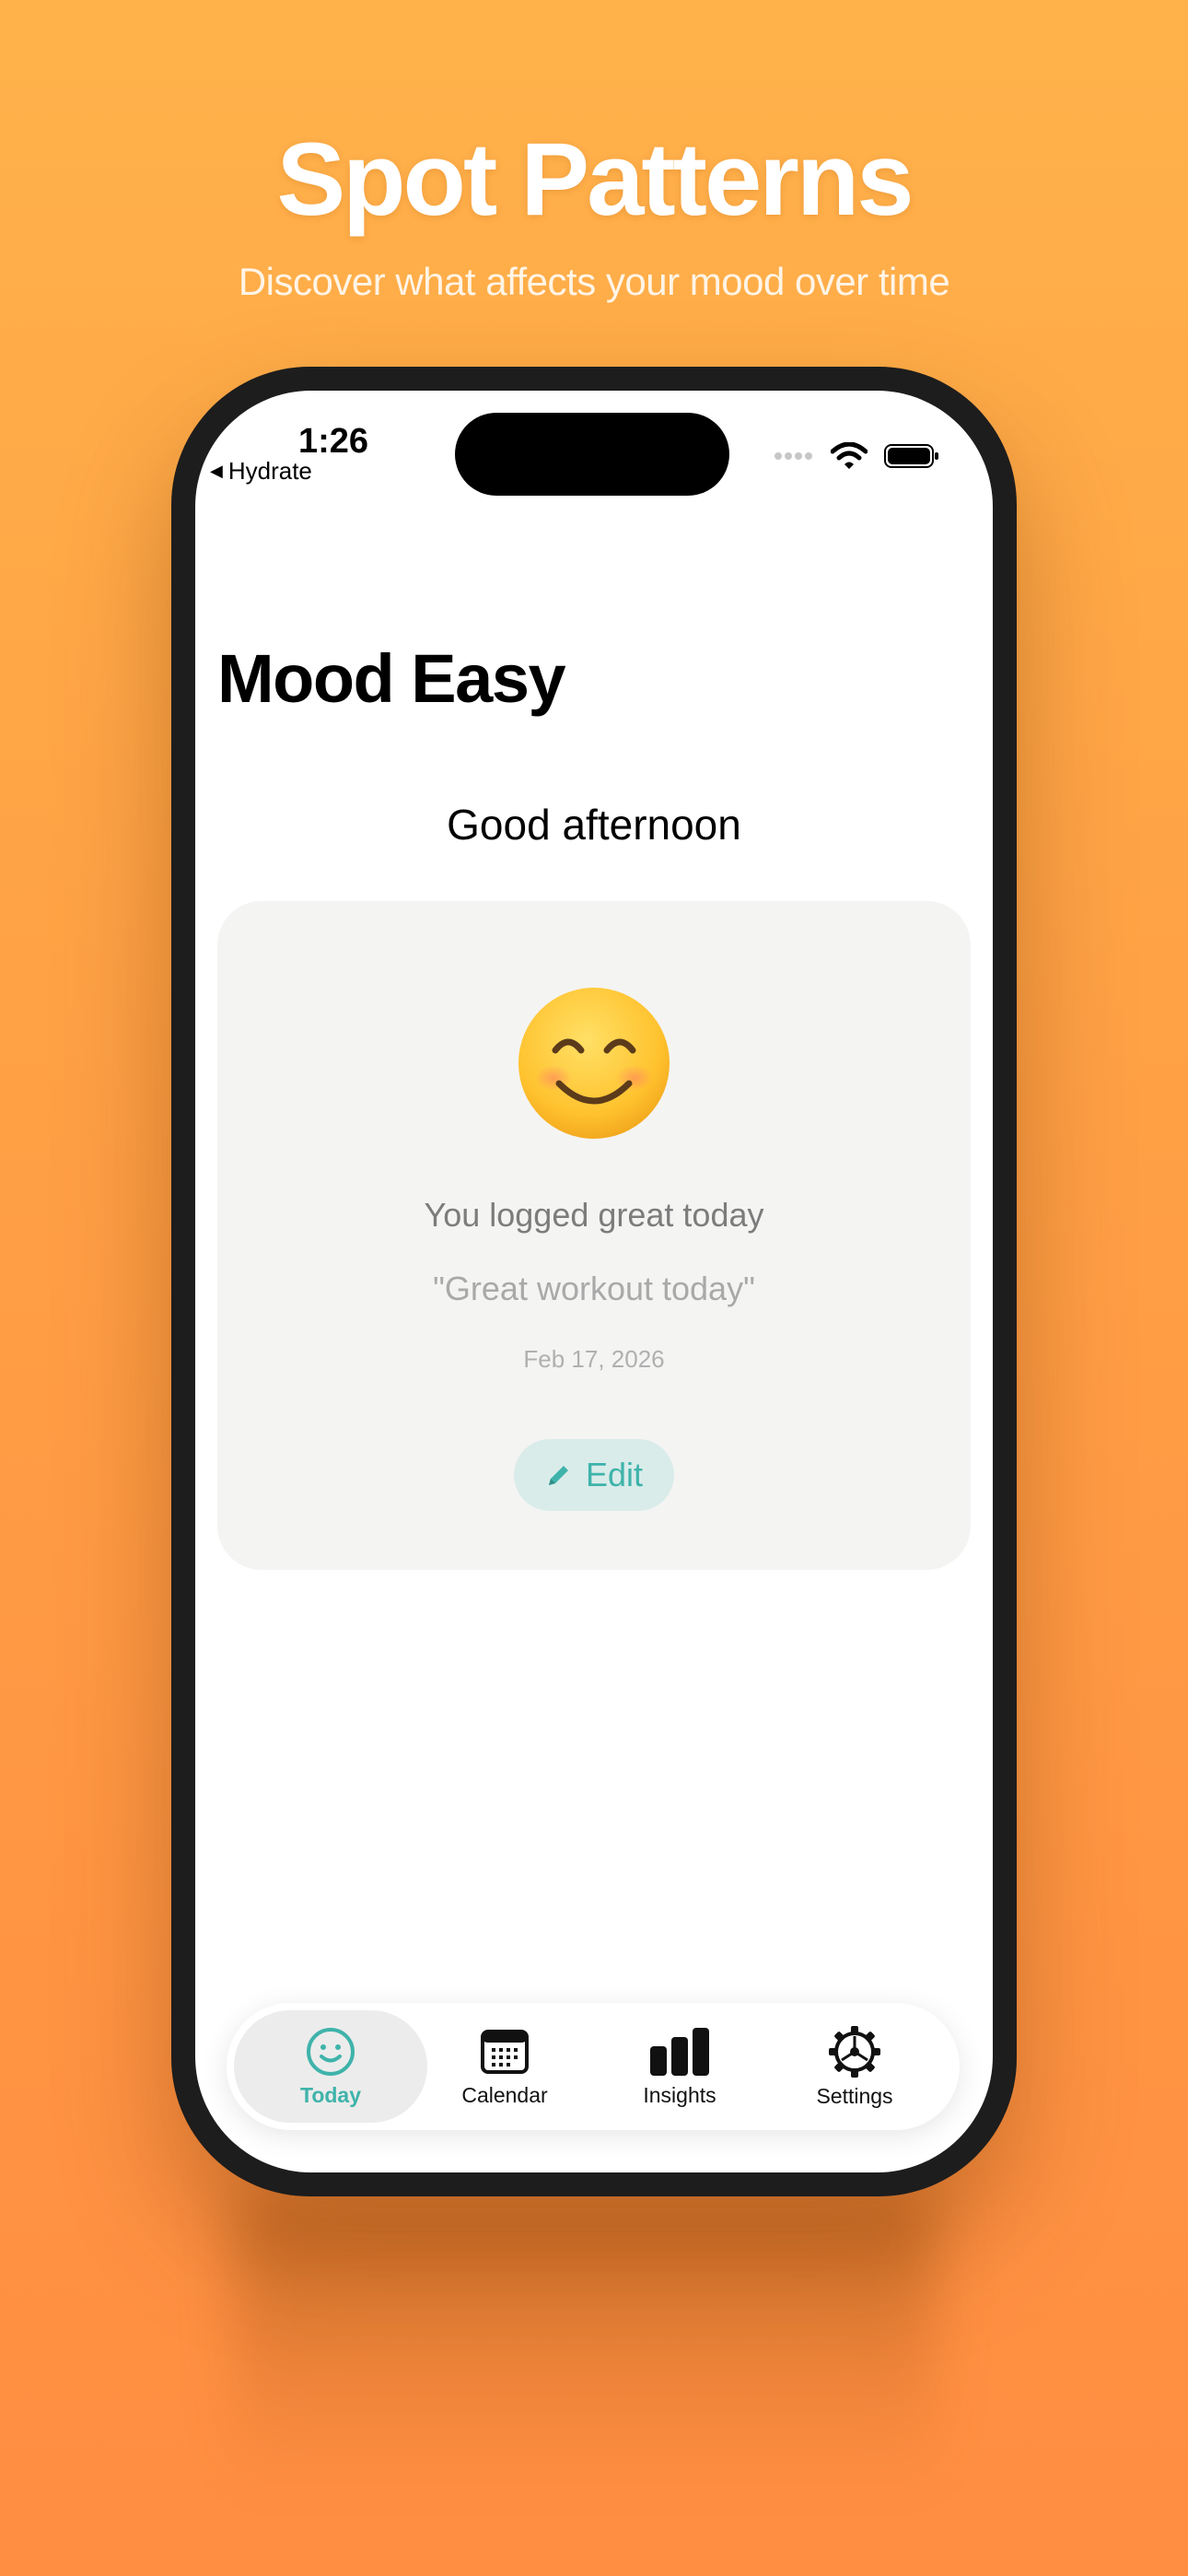  Describe the element at coordinates (333, 441) in the screenshot. I see `status-time: 1:26` at that location.